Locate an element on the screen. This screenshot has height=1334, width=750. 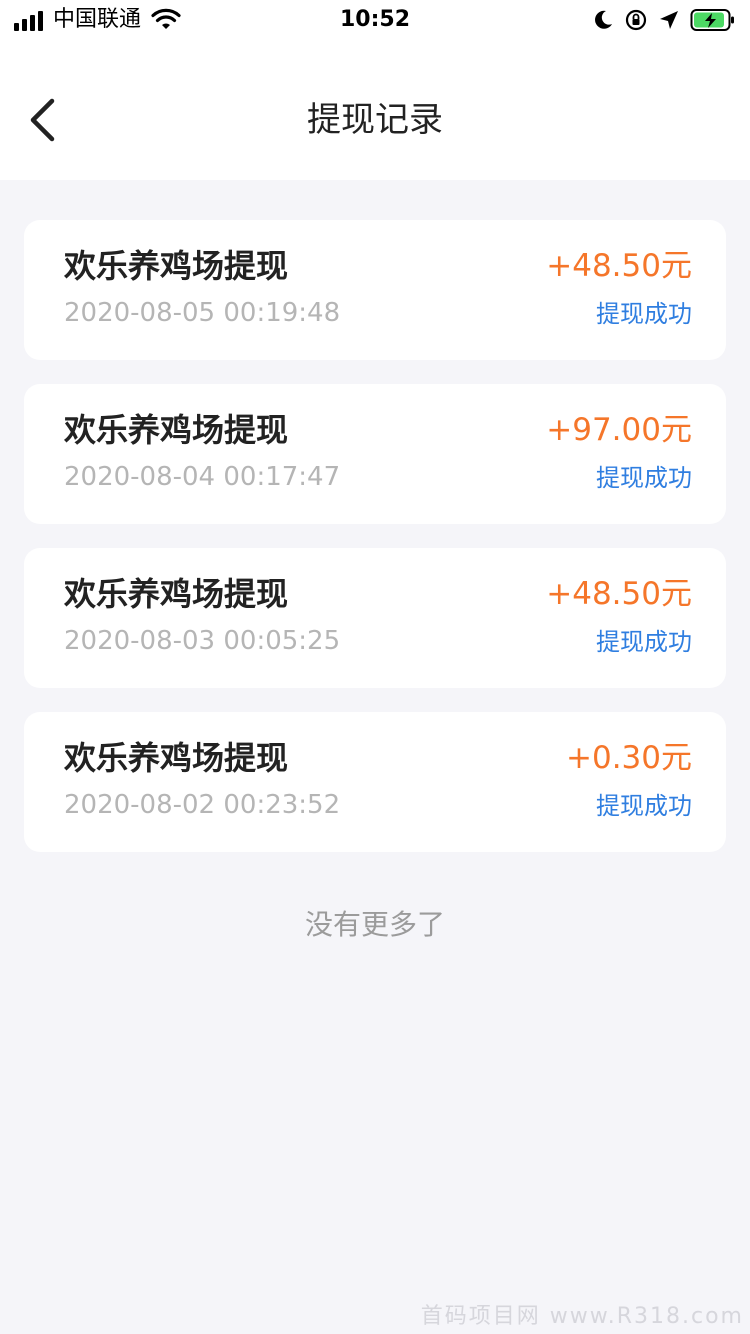
record-time: 2020-08-02 00:23:52 is located at coordinates (202, 805).